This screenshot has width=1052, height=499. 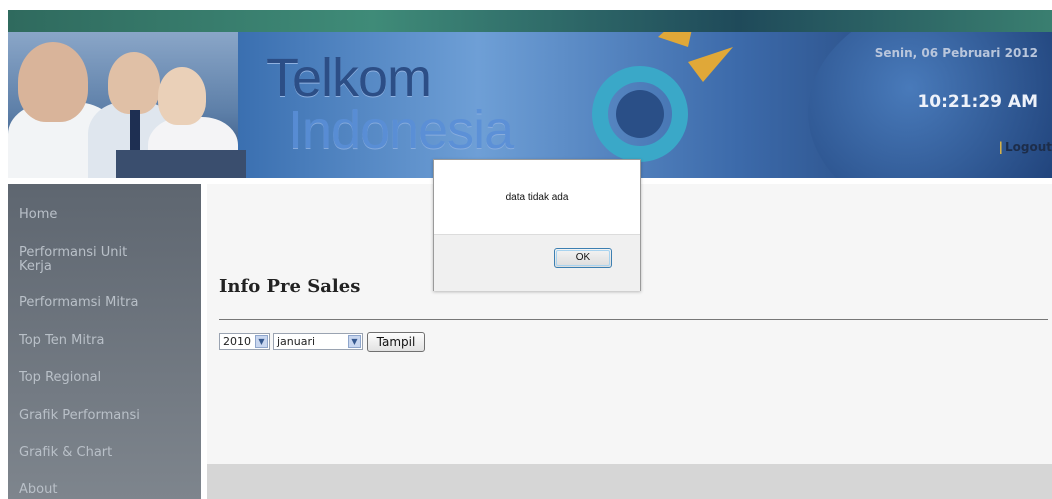 What do you see at coordinates (583, 258) in the screenshot?
I see `ok-button: OK` at bounding box center [583, 258].